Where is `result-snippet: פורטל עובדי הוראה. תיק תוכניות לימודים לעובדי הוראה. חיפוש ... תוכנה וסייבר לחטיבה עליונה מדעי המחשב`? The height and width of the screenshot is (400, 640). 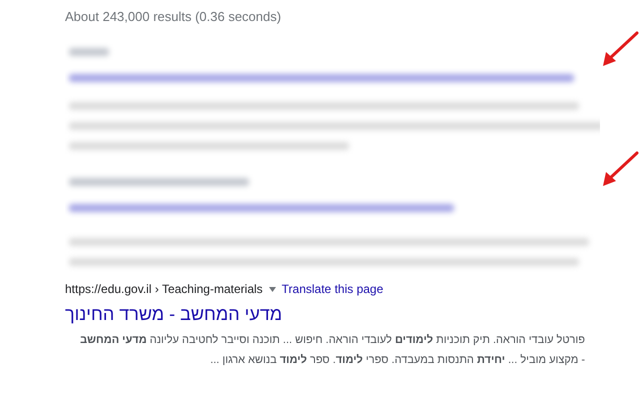
result-snippet: פורטל עובדי הוראה. תיק תוכניות לימודים לעובדי הוראה. חיפוש ... תוכנה וסייבר לחטיבה עליונה מדעי המחשב is located at coordinates (332, 340).